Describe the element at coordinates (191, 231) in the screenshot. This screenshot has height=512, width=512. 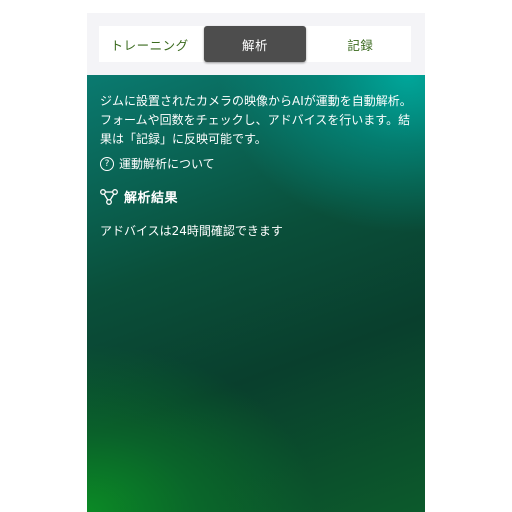
I see `advice-note: アドバイスは24時間確認できます` at that location.